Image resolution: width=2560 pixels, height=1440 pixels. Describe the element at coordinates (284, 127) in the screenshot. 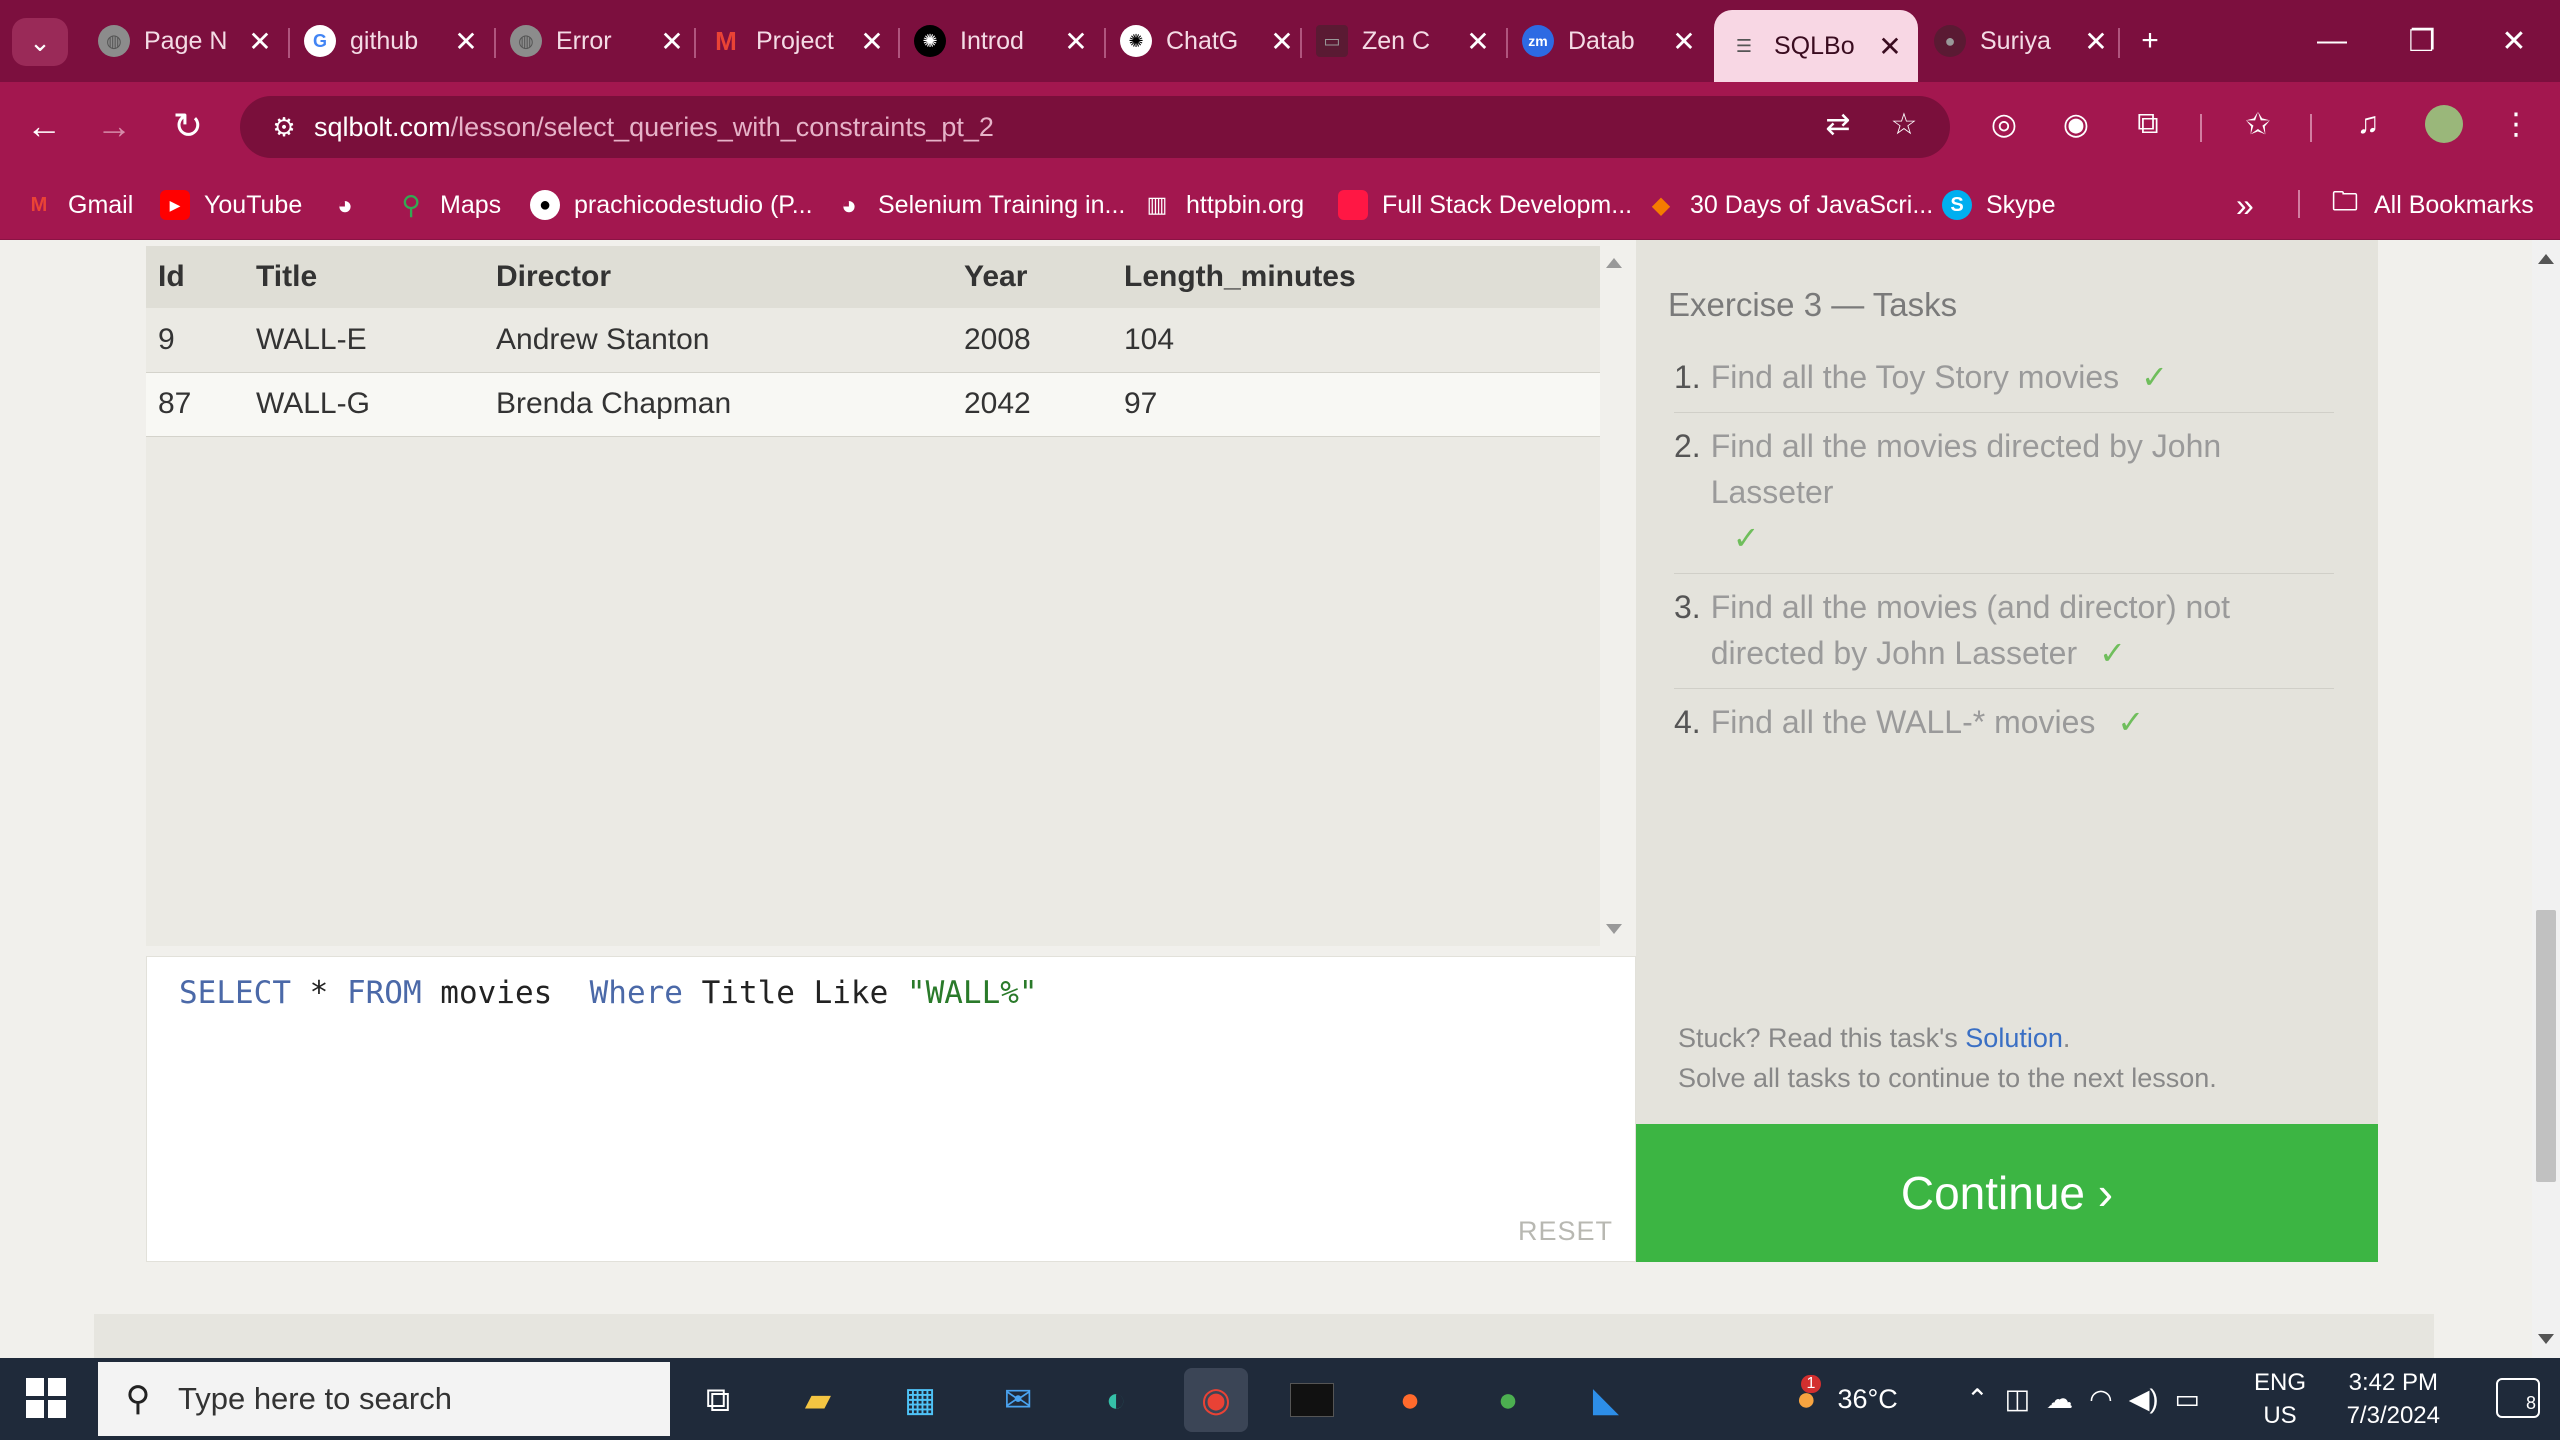

I see `site-settings-icon: ⚙` at that location.